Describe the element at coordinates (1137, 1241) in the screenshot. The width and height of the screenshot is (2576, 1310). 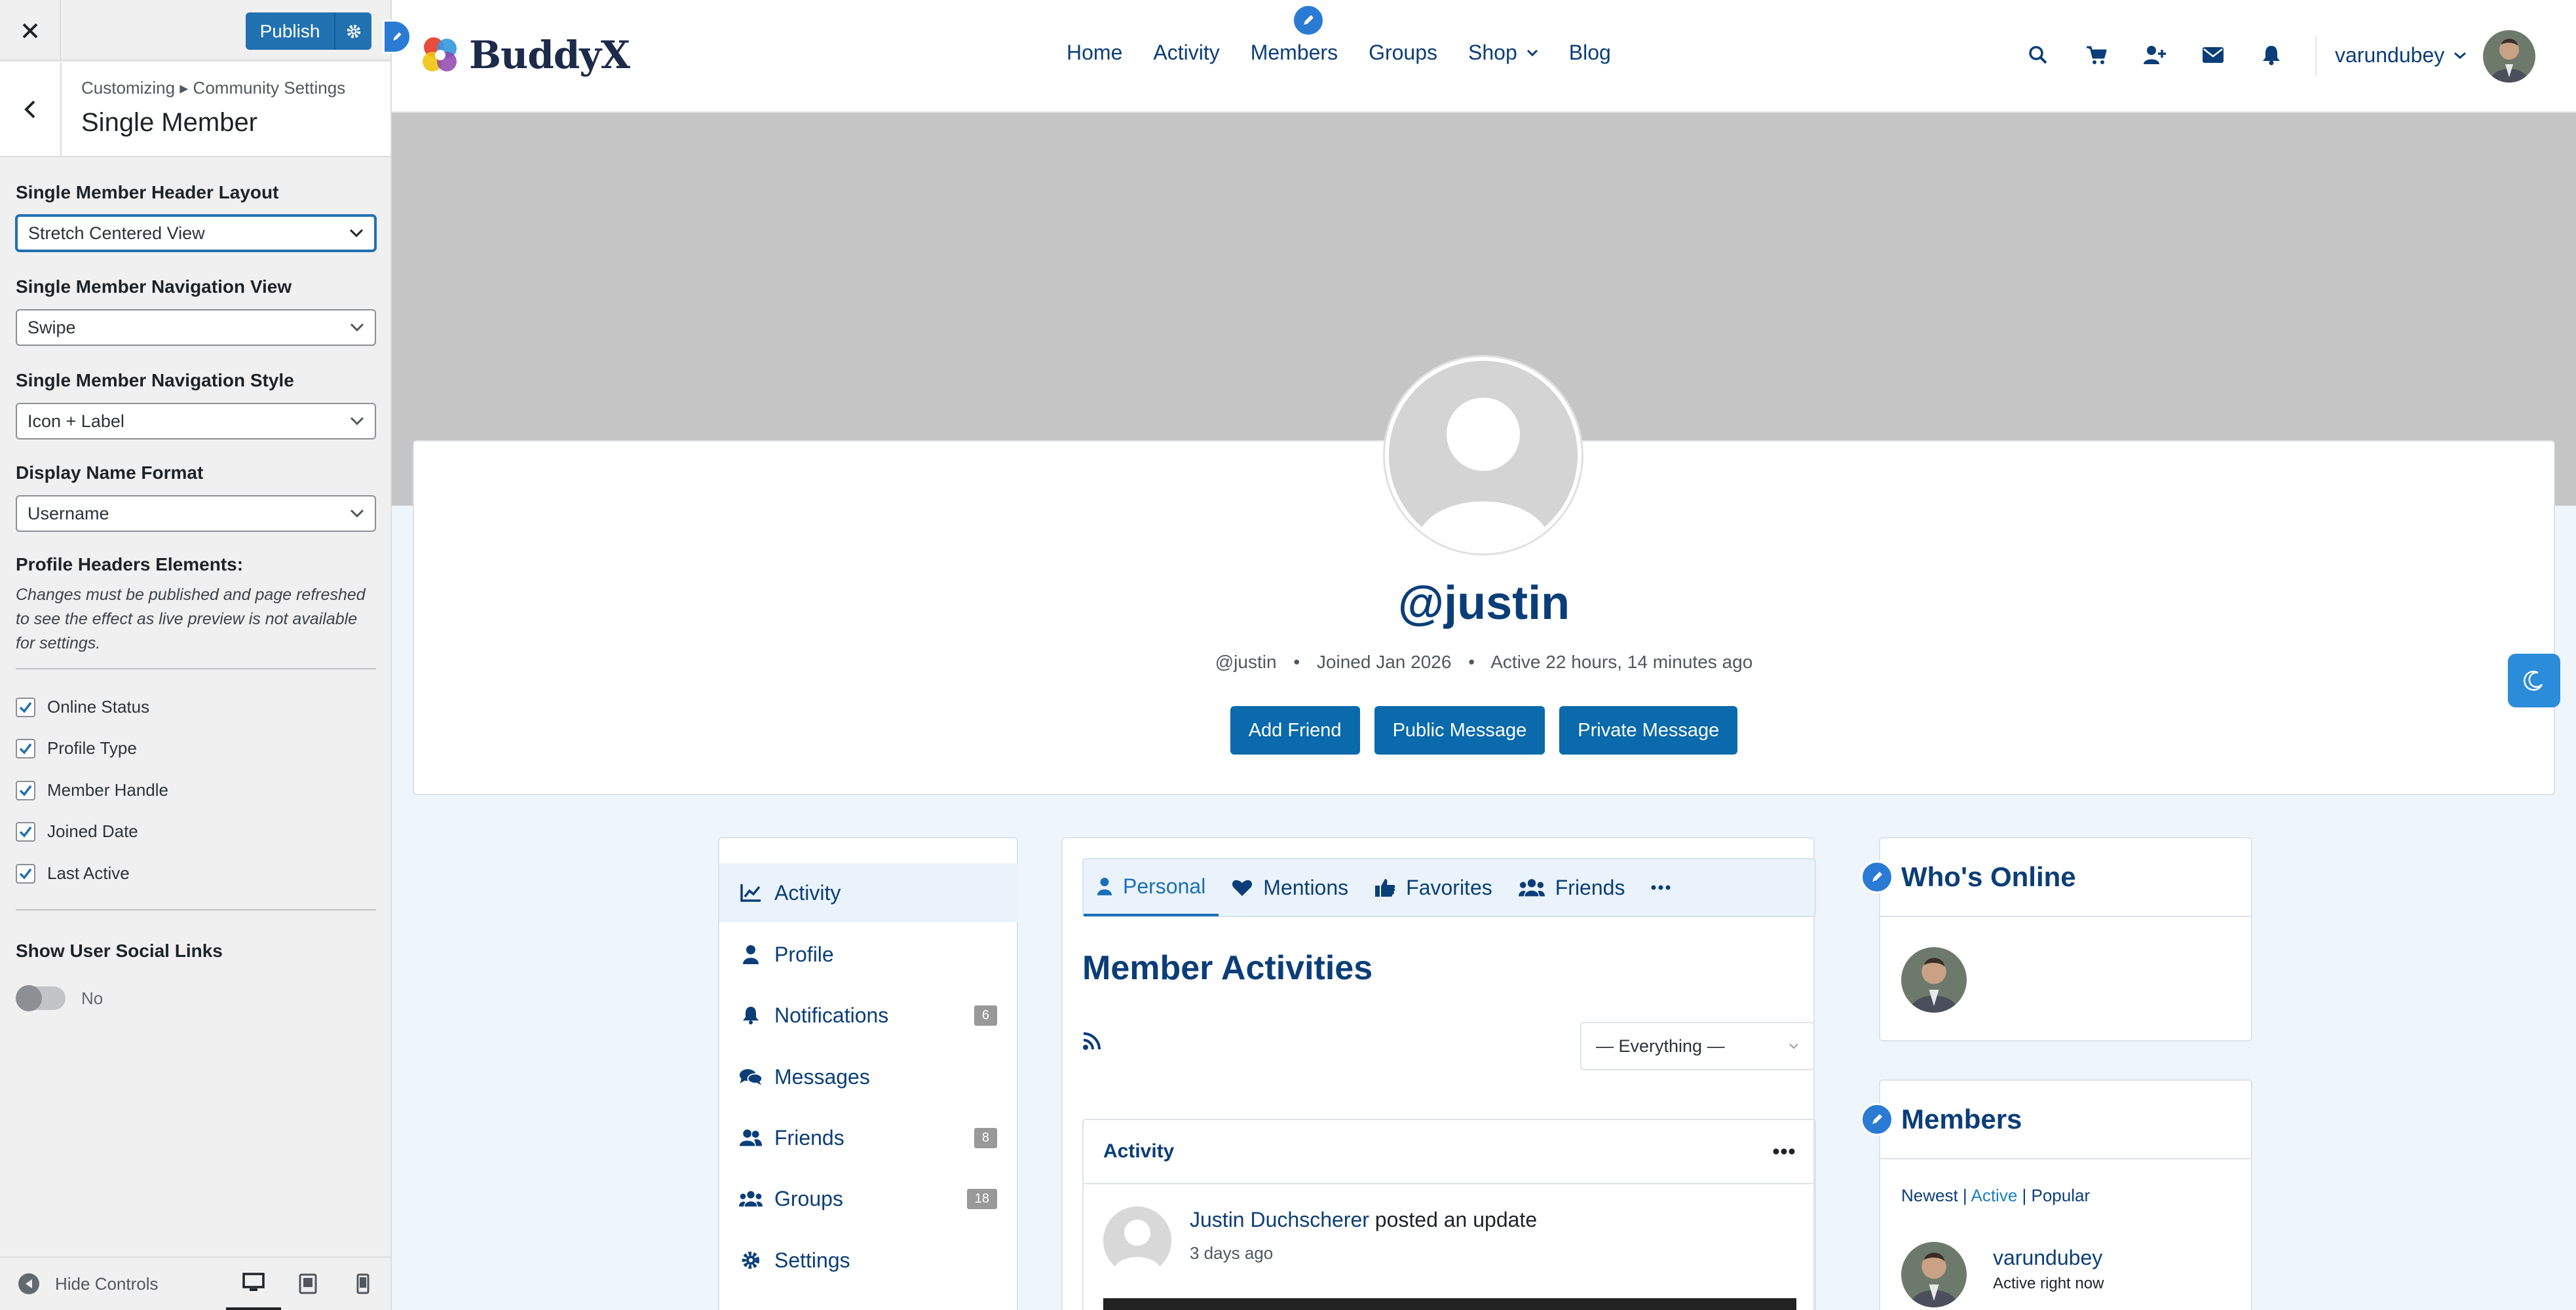
I see `activity-author-avatar` at that location.